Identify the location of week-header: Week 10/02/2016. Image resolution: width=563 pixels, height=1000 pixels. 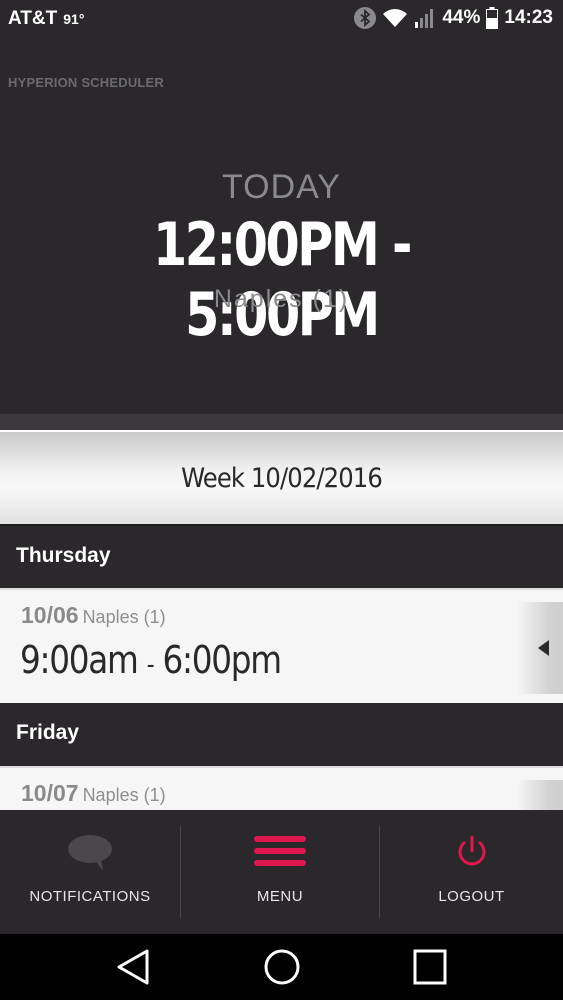
(281, 478).